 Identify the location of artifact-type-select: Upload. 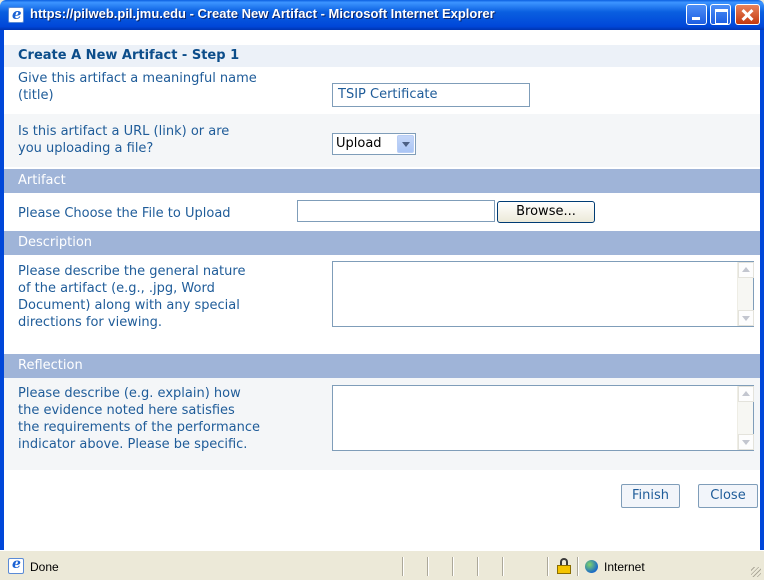
(374, 144).